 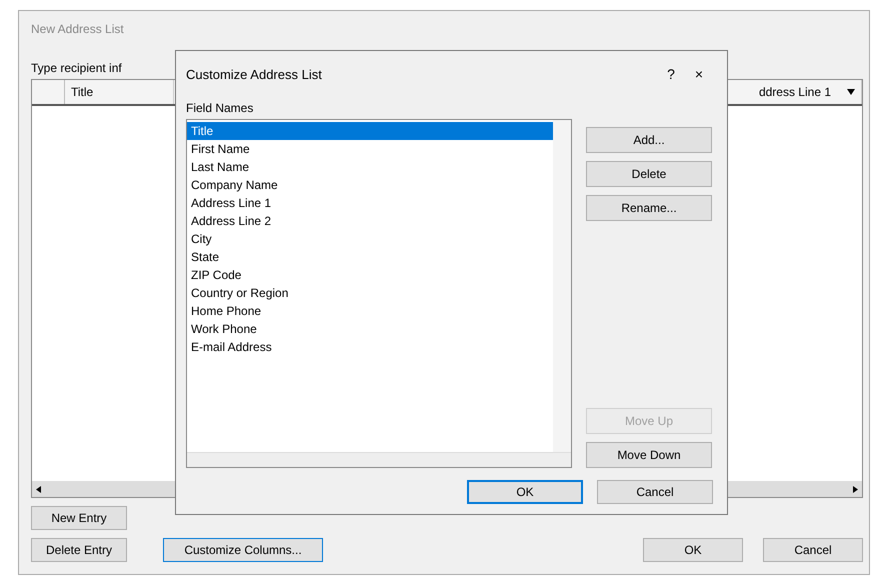 I want to click on list-item: ZIP Code, so click(x=370, y=275).